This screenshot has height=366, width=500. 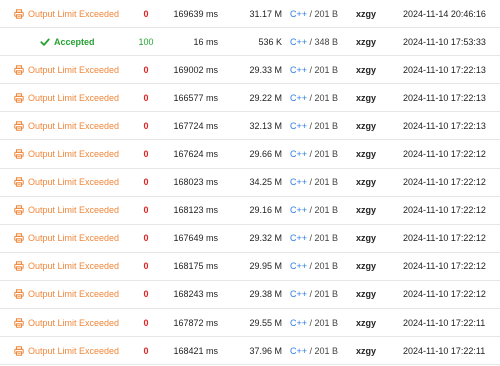 I want to click on code-size-link: / 348 B, so click(x=324, y=42).